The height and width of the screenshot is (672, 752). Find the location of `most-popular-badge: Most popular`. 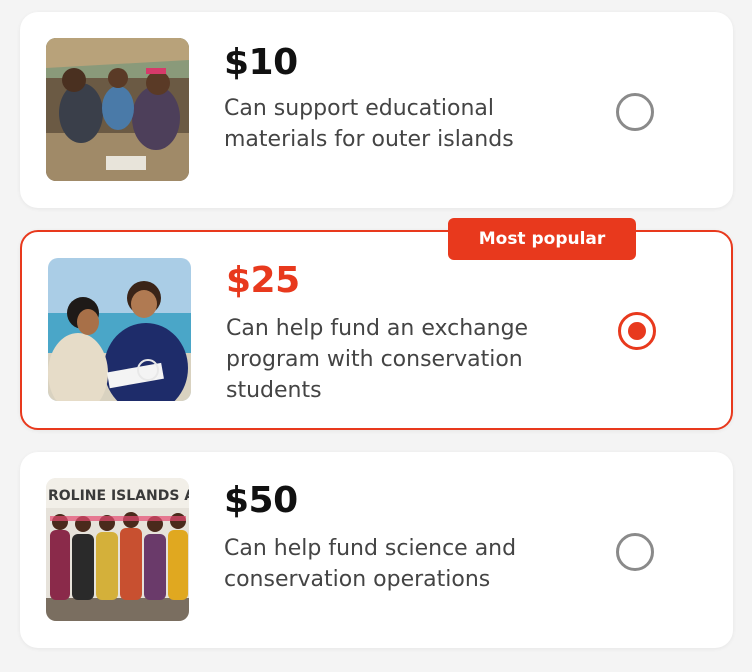

most-popular-badge: Most popular is located at coordinates (542, 239).